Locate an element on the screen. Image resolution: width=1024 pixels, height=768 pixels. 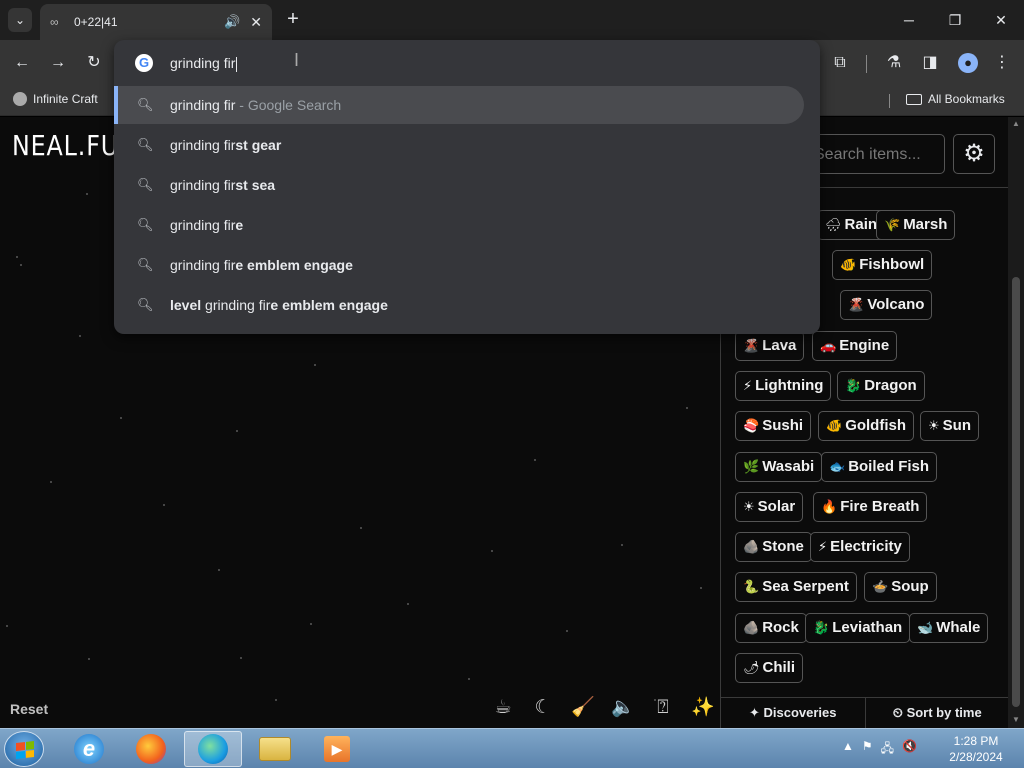
all-bookmarks-button: All Bookmarks is located at coordinates (955, 99).